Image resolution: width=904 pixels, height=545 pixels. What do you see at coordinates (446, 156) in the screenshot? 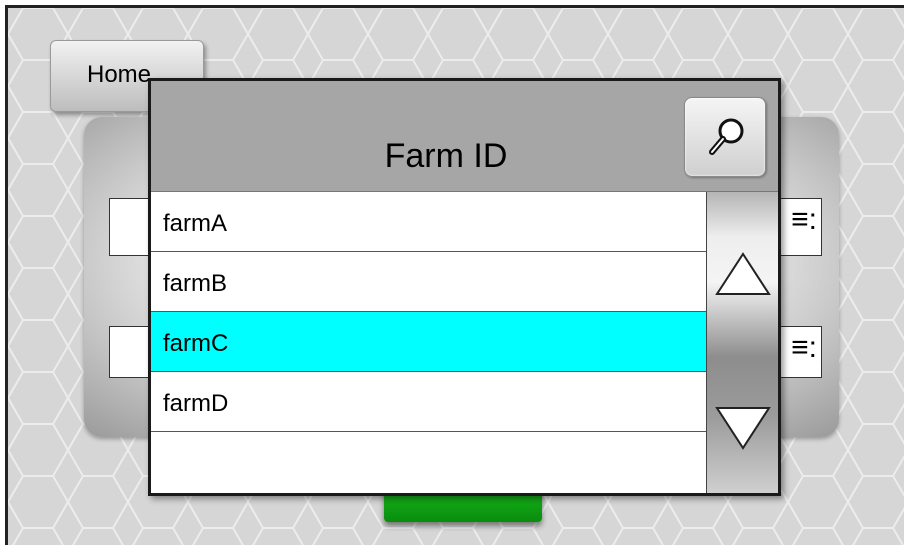
I see `dialog-title: Farm ID` at bounding box center [446, 156].